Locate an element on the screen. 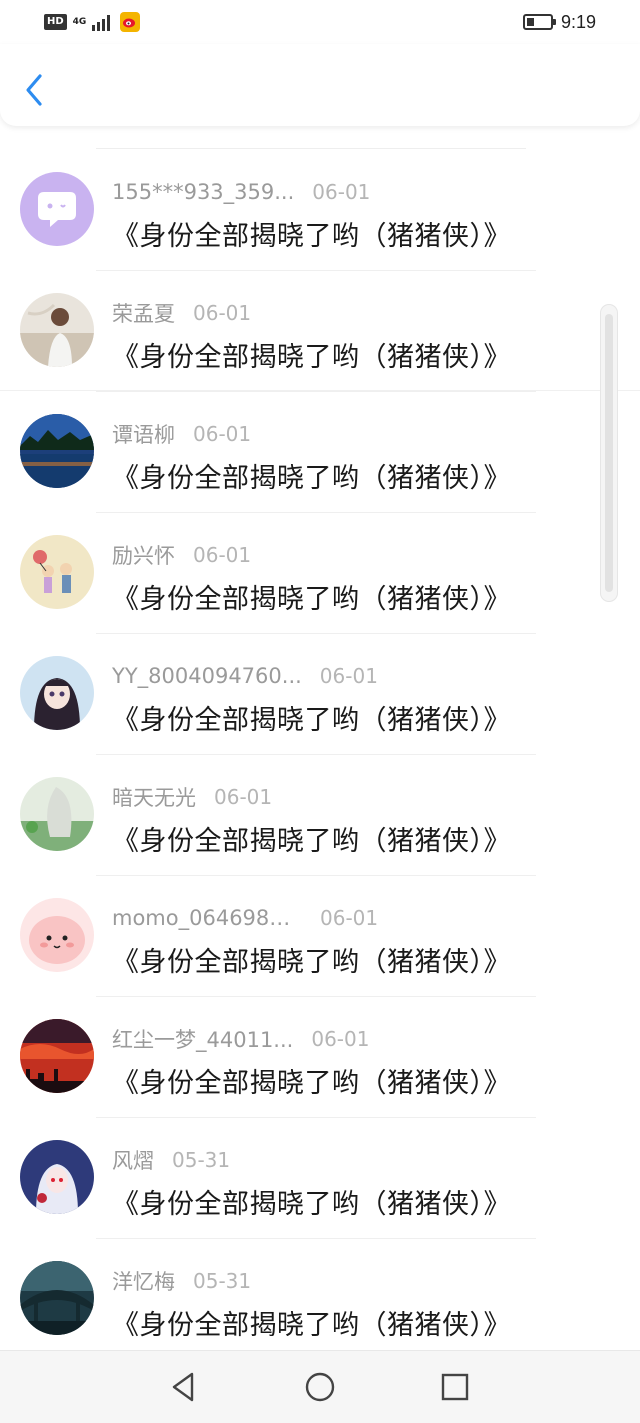  chevron-left-icon is located at coordinates (34, 90).